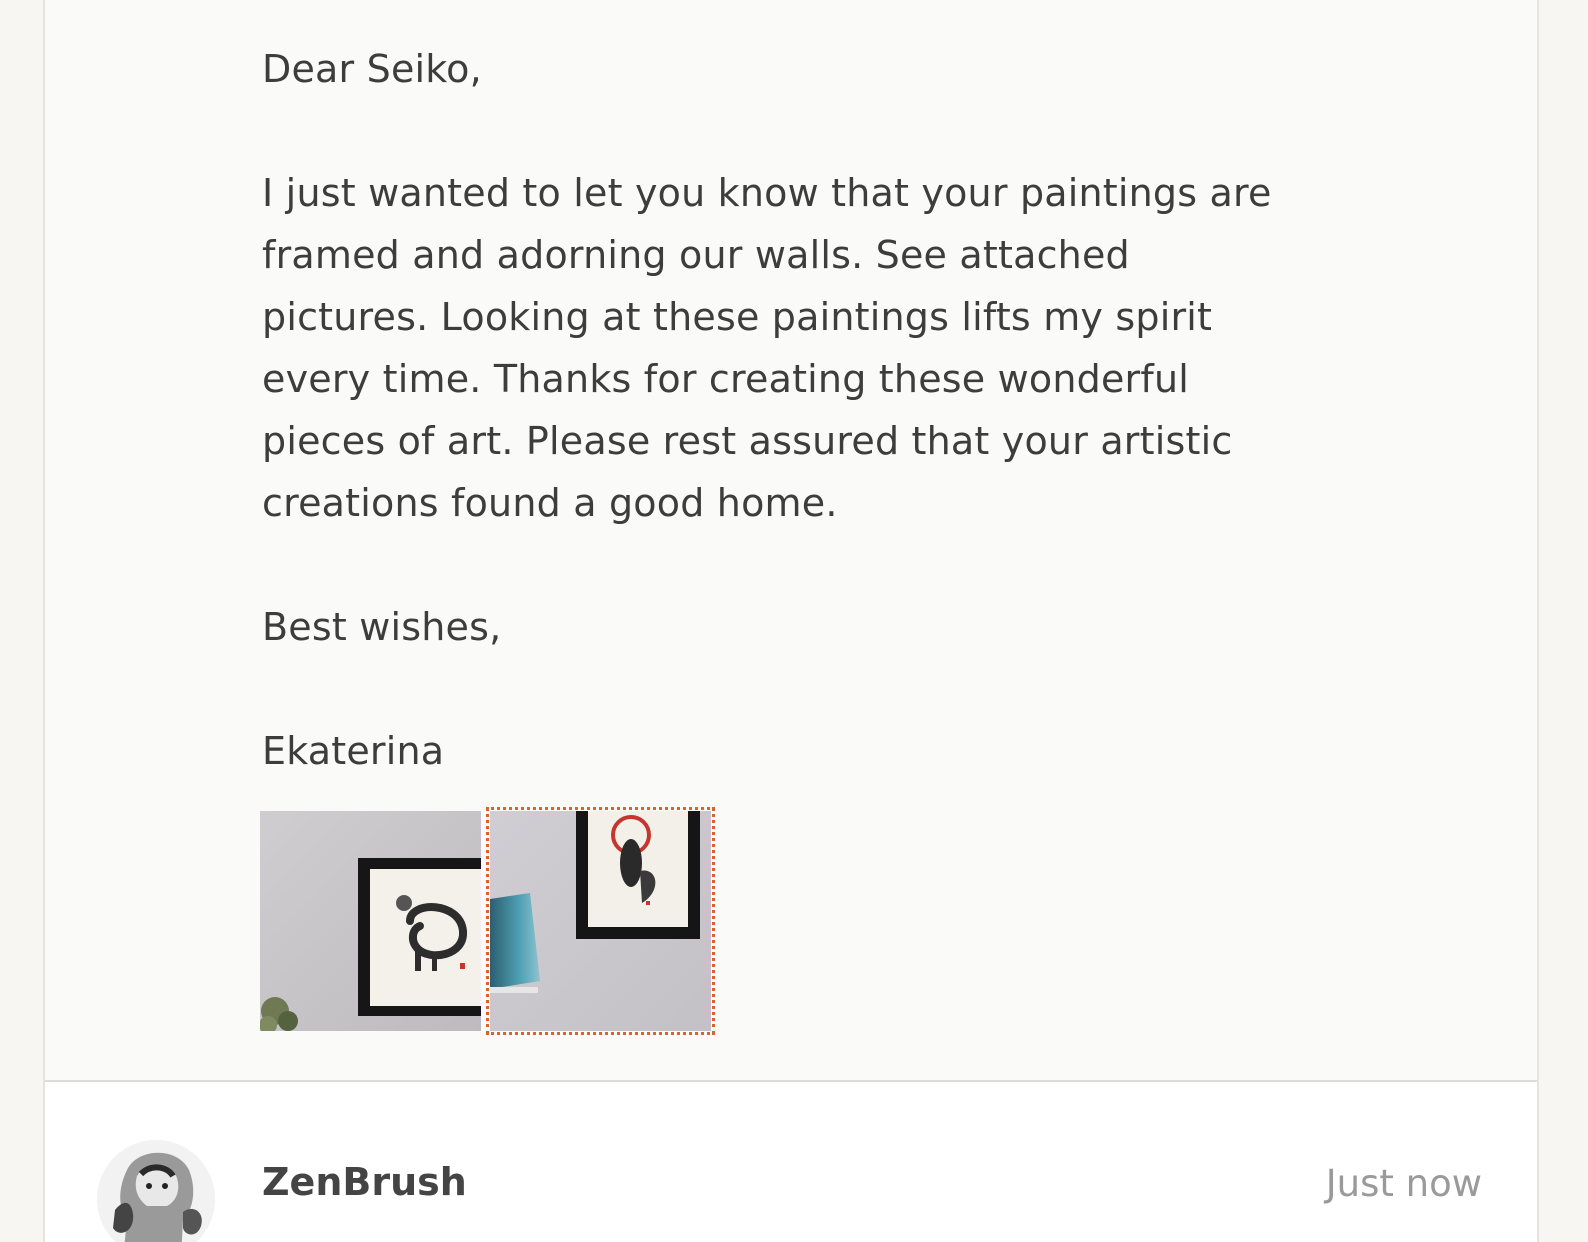  What do you see at coordinates (550, 503) in the screenshot?
I see `message-line: creations found a good home.` at bounding box center [550, 503].